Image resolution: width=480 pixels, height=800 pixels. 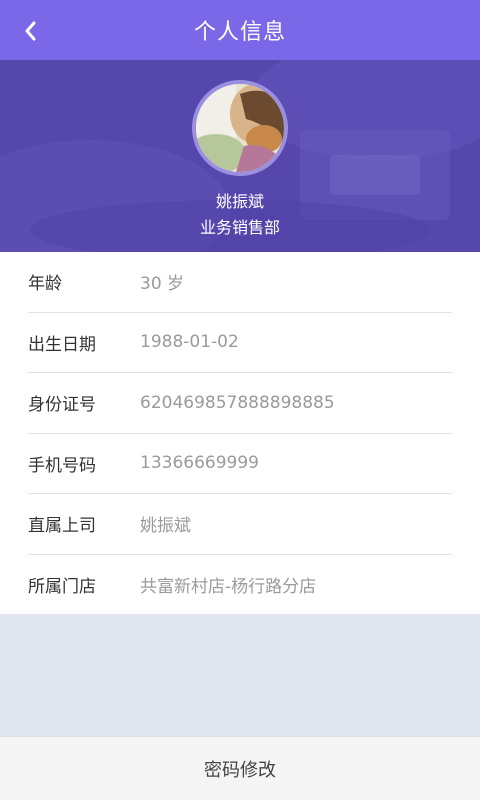 What do you see at coordinates (228, 587) in the screenshot?
I see `info-value: 共富新村店-杨行路分店` at bounding box center [228, 587].